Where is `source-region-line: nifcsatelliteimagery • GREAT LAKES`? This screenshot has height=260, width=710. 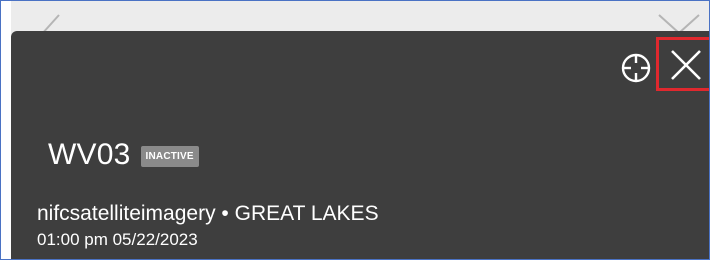 source-region-line: nifcsatelliteimagery • GREAT LAKES is located at coordinates (208, 214).